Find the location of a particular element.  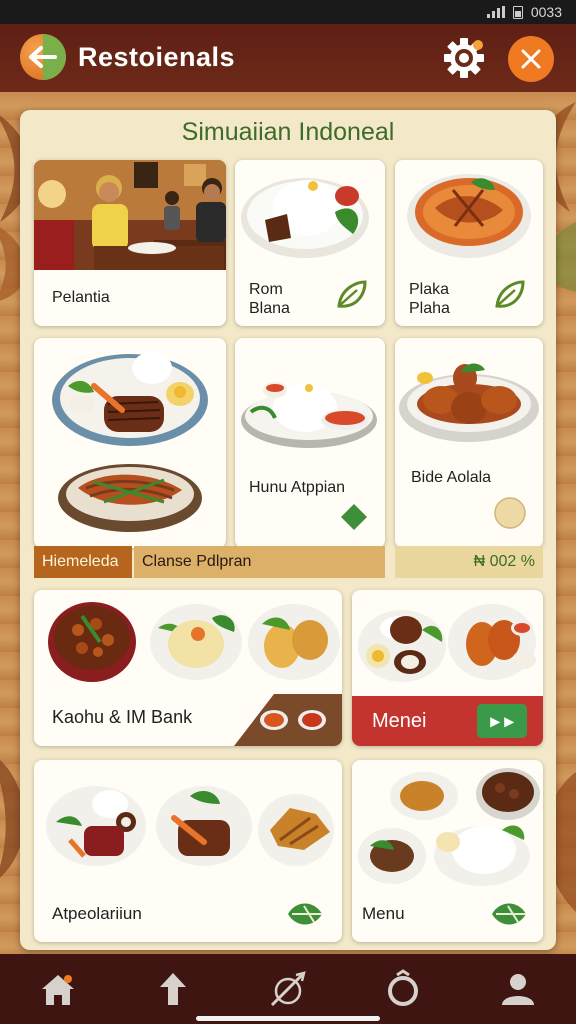

ring-icon is located at coordinates (403, 987).